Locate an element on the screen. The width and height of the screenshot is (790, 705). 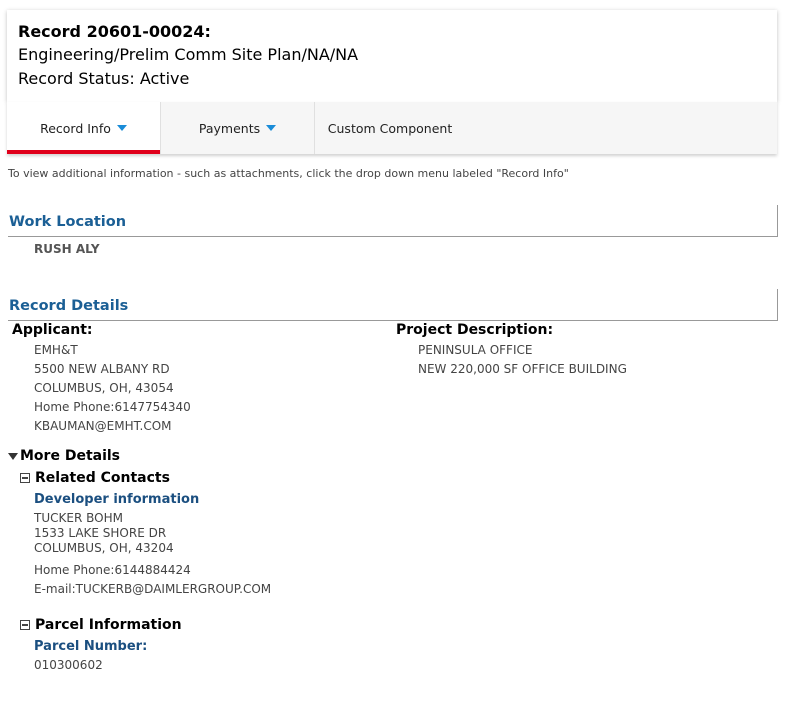
record-details-title: Record Details is located at coordinates (69, 306).